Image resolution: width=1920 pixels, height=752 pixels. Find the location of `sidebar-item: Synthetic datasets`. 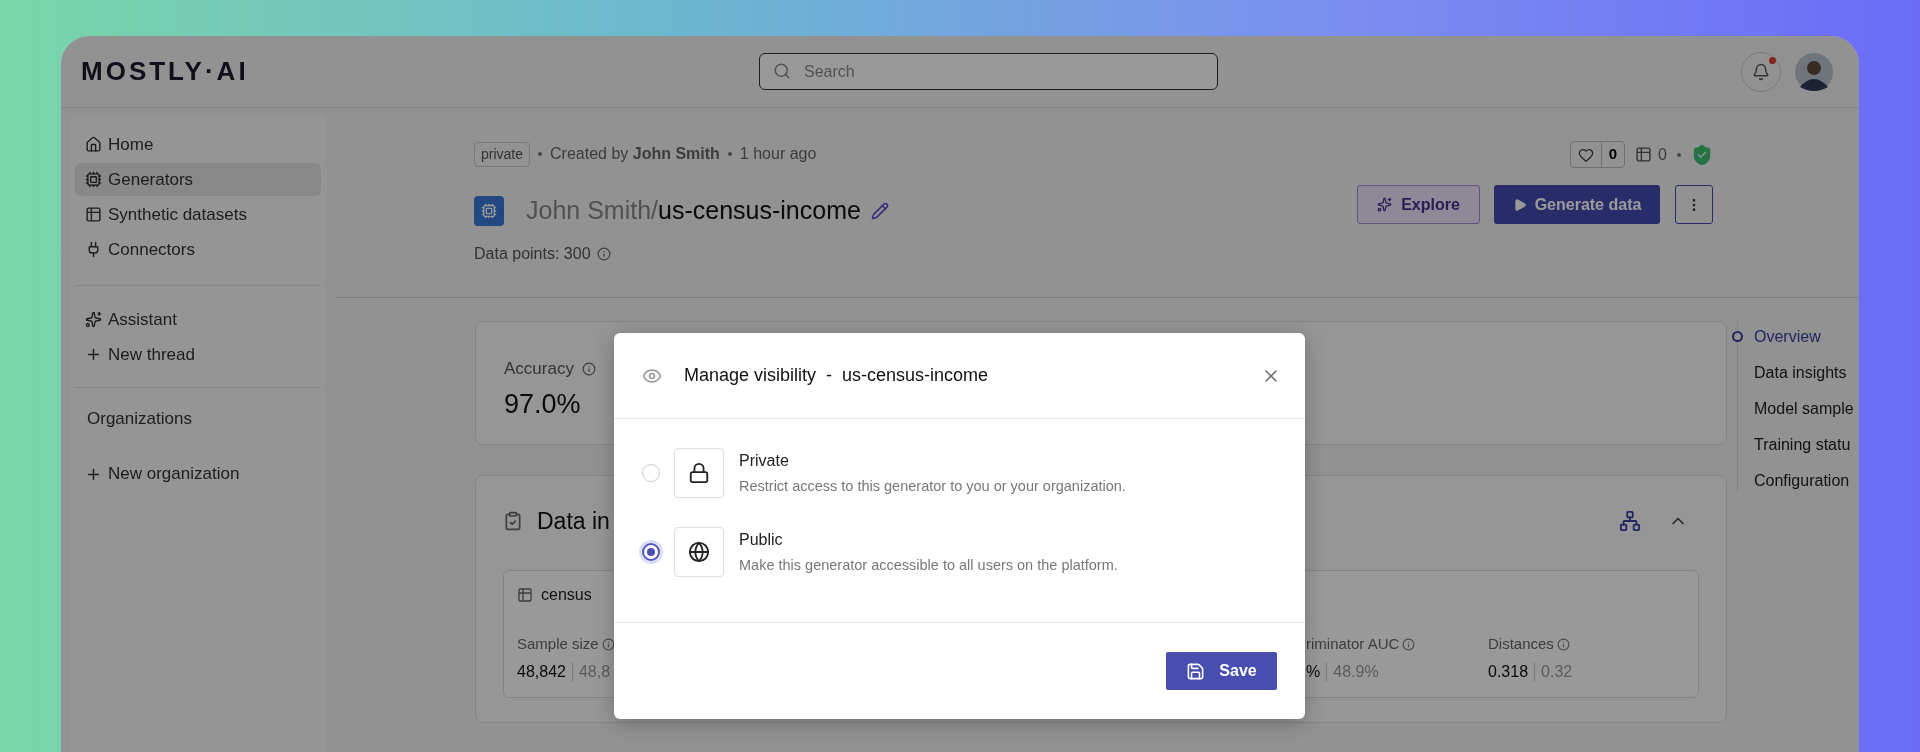

sidebar-item: Synthetic datasets is located at coordinates (198, 214).